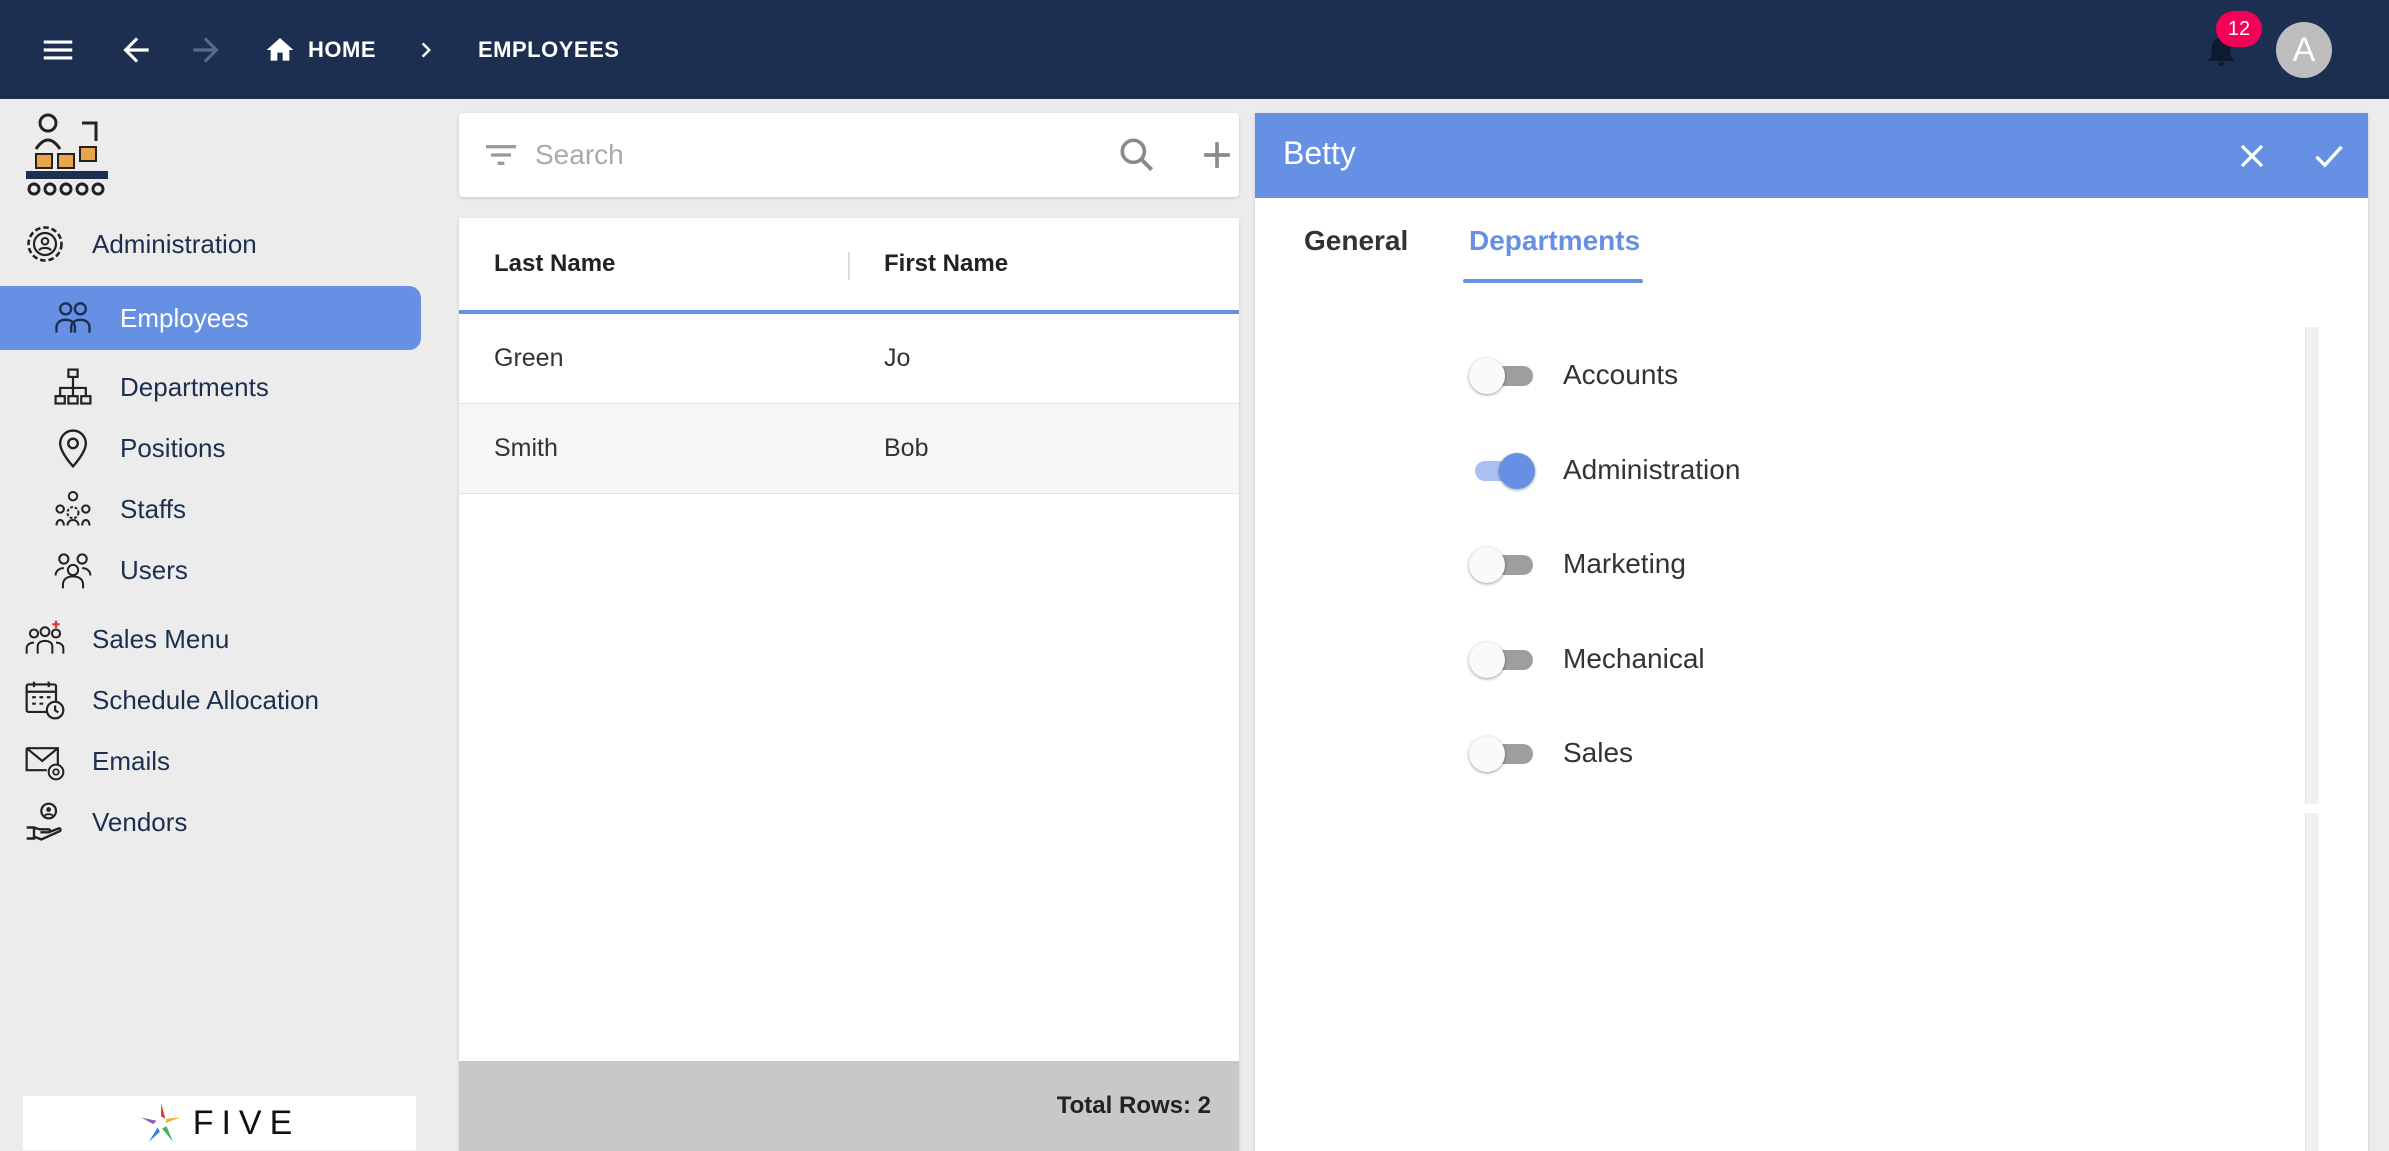  Describe the element at coordinates (501, 155) in the screenshot. I see `filter-icon` at that location.